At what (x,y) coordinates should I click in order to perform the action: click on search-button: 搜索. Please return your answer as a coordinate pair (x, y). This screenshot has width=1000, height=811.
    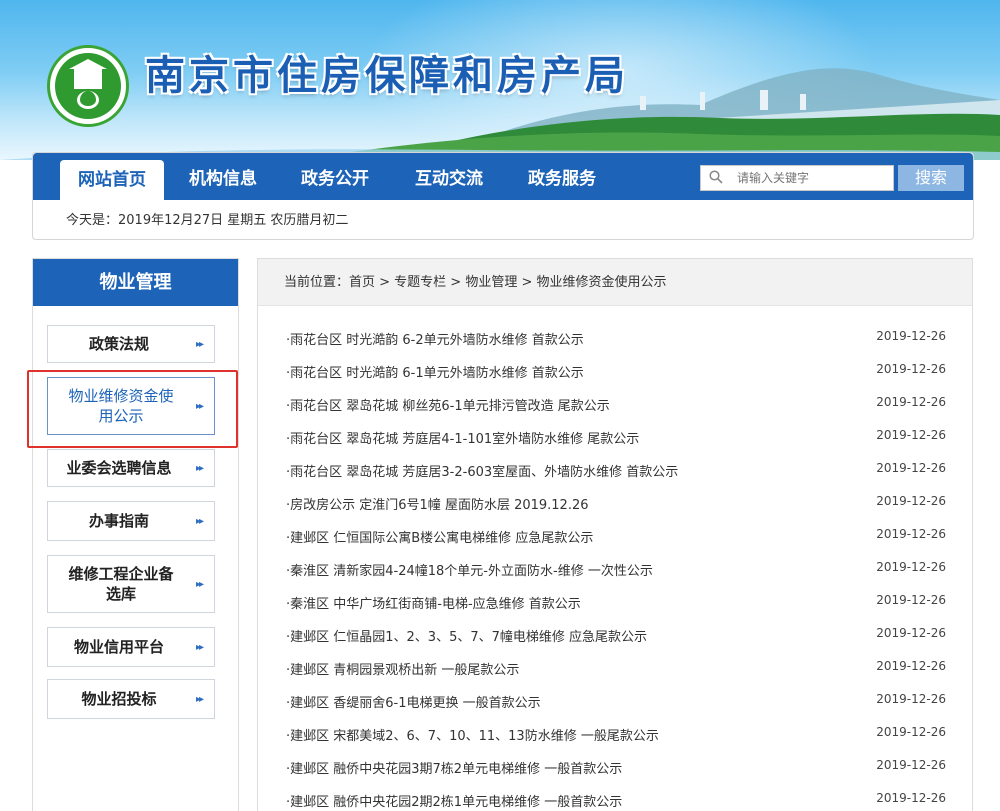
    Looking at the image, I should click on (931, 178).